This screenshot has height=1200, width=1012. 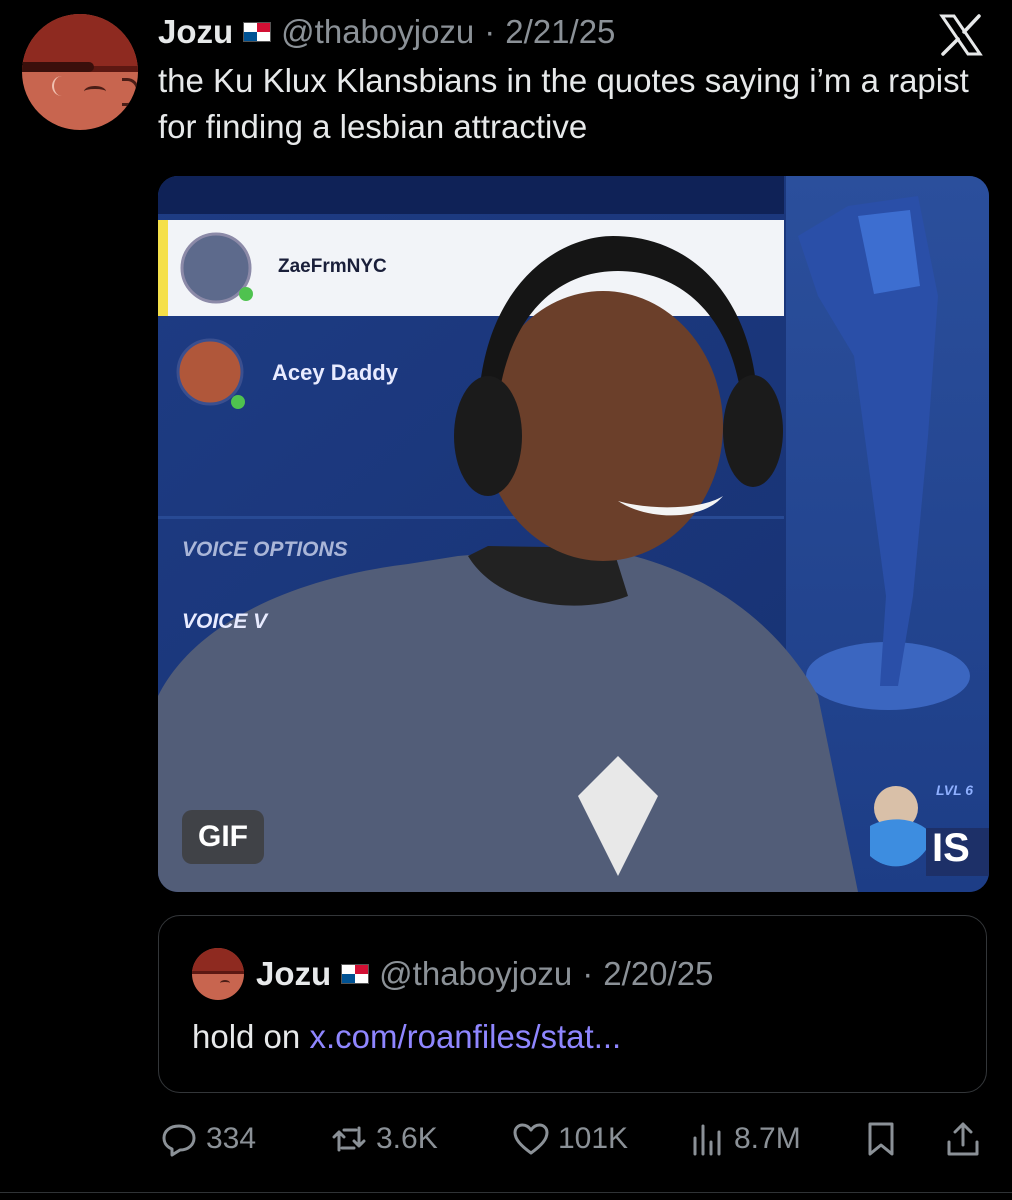 What do you see at coordinates (955, 790) in the screenshot?
I see `level-label: LVL 6` at bounding box center [955, 790].